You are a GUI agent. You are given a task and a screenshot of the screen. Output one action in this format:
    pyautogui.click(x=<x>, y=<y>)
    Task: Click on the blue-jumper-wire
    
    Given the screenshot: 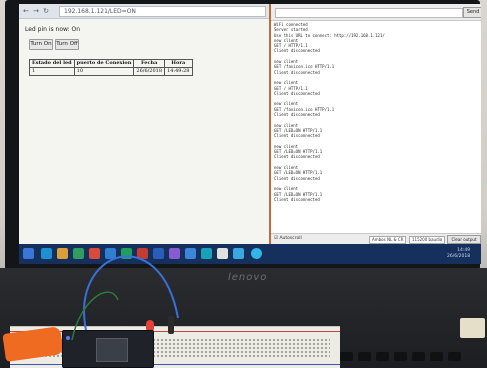 What is the action you would take?
    pyautogui.click(x=131, y=293)
    